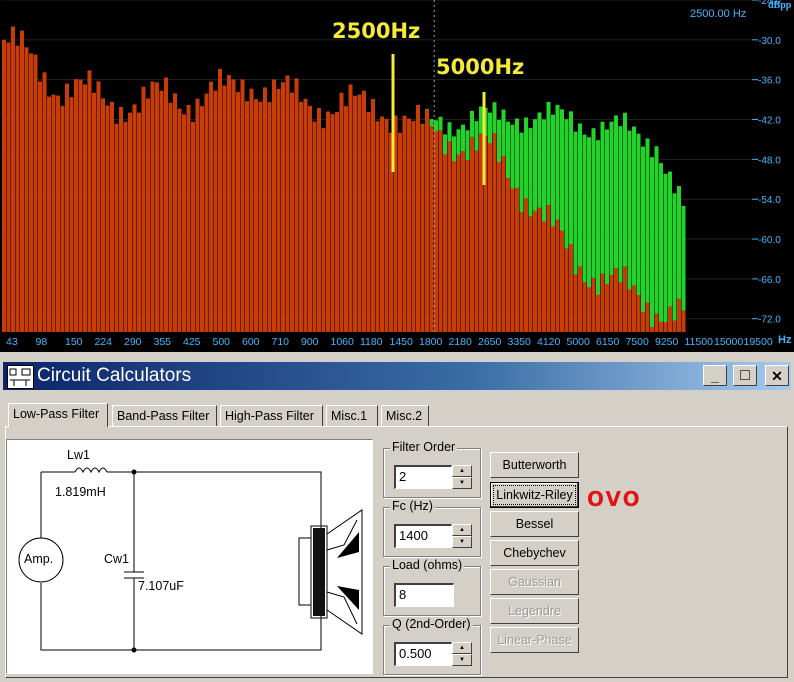 Image resolution: width=794 pixels, height=682 pixels. Describe the element at coordinates (534, 611) in the screenshot. I see `legendre-button: Legendre` at that location.